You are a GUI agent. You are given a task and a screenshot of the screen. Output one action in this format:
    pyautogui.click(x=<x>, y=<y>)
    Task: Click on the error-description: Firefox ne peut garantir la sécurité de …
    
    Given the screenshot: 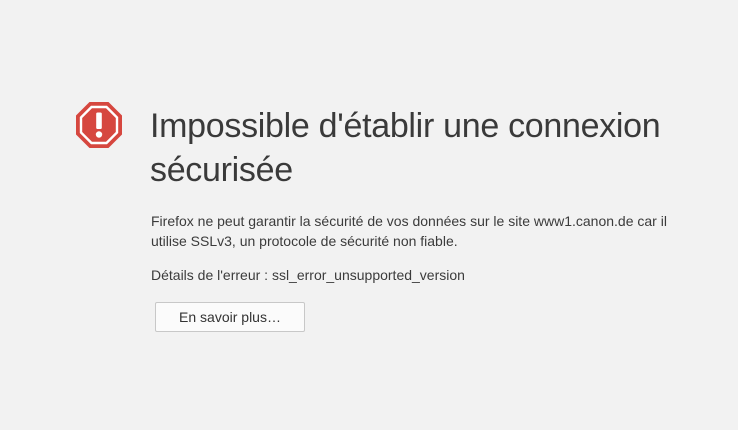 What is the action you would take?
    pyautogui.click(x=409, y=231)
    